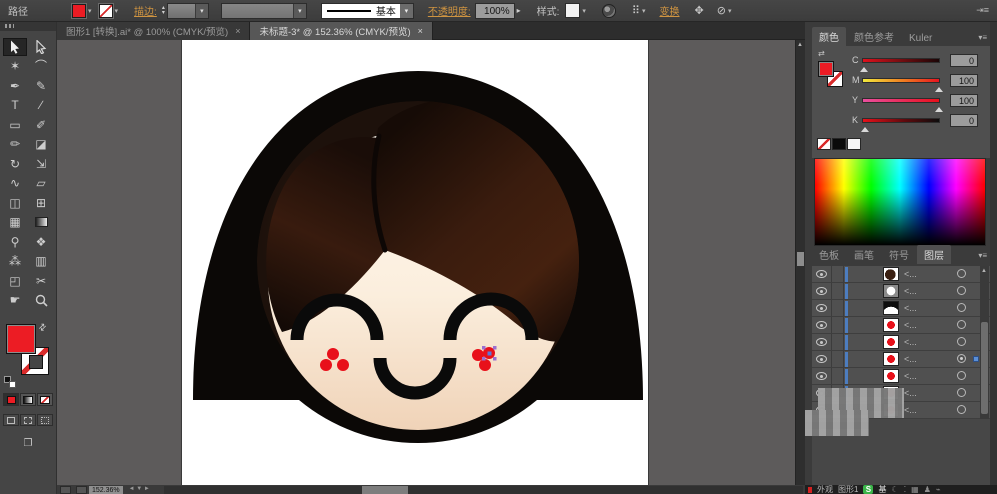 Image resolution: width=997 pixels, height=494 pixels. Describe the element at coordinates (721, 10) in the screenshot. I see `arrange-icon: ⊘` at that location.